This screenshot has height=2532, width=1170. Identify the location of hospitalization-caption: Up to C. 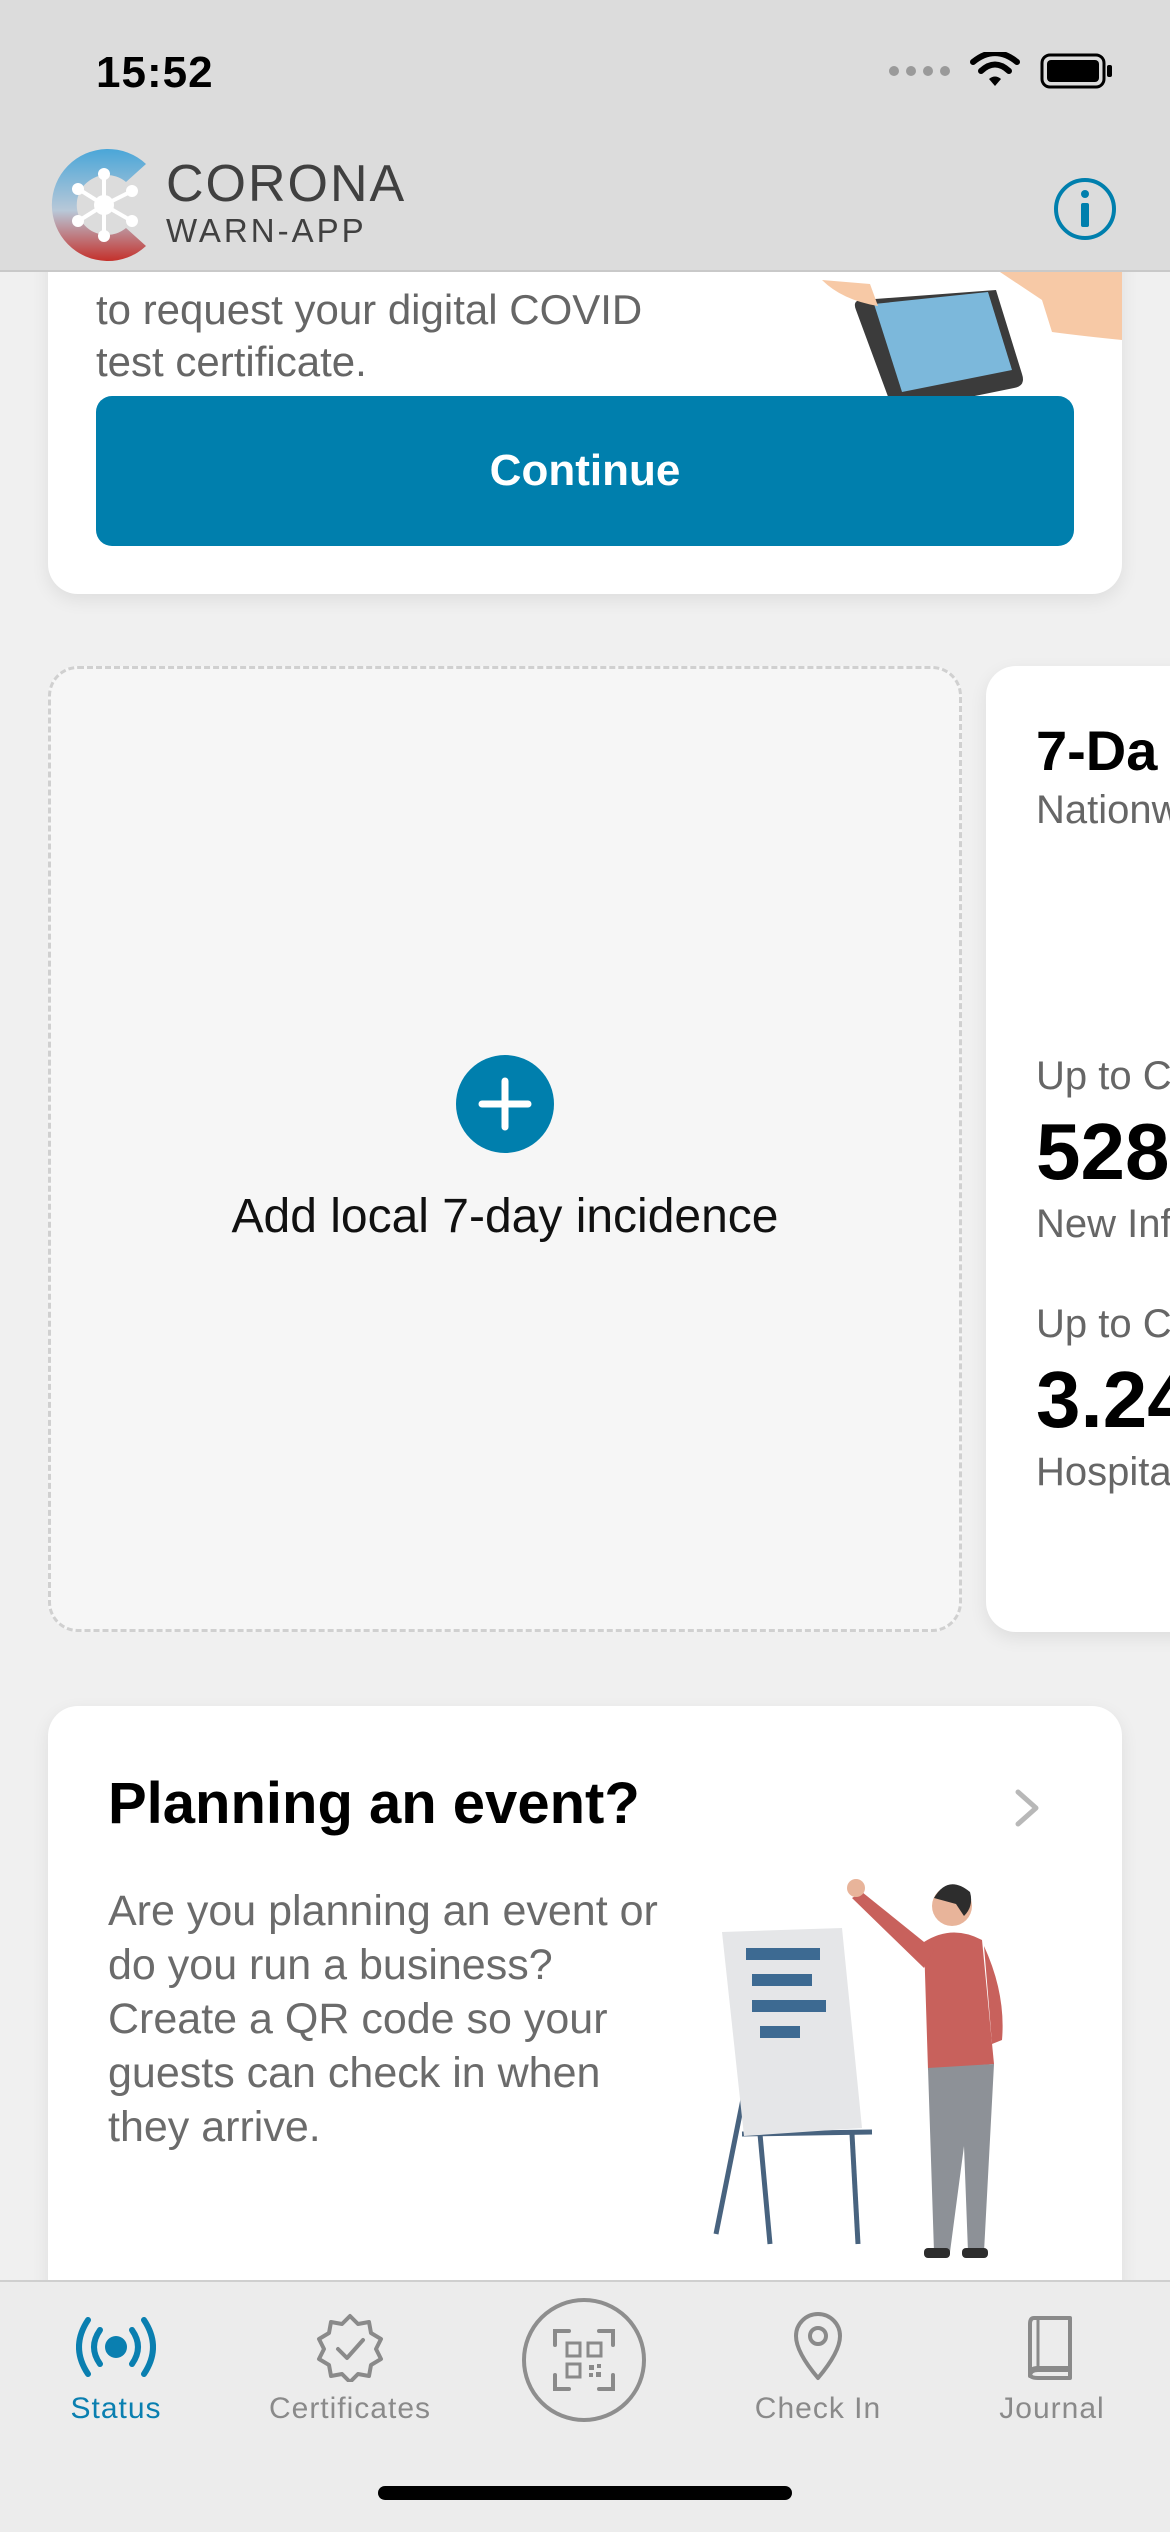
(1103, 1324).